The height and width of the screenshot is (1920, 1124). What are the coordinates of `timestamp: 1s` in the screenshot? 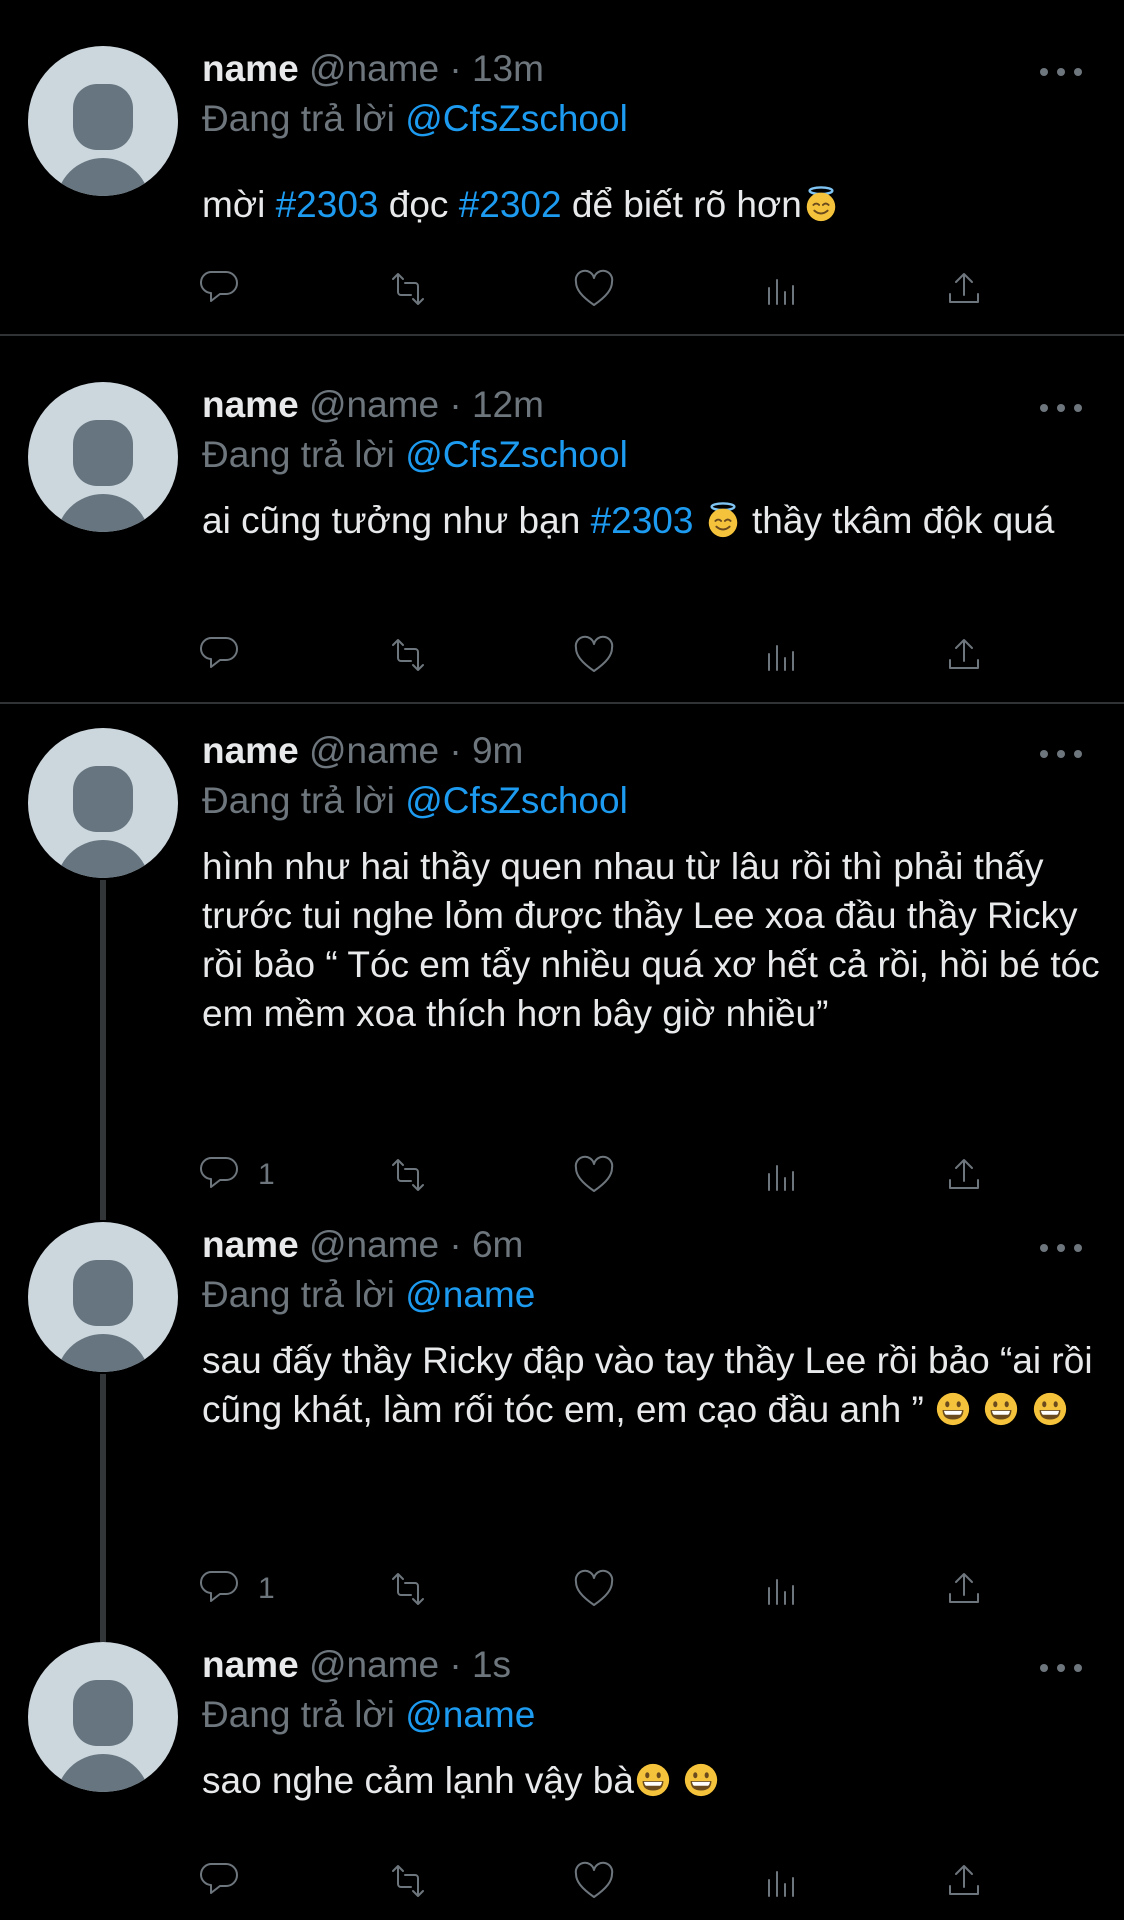 It's located at (491, 1664).